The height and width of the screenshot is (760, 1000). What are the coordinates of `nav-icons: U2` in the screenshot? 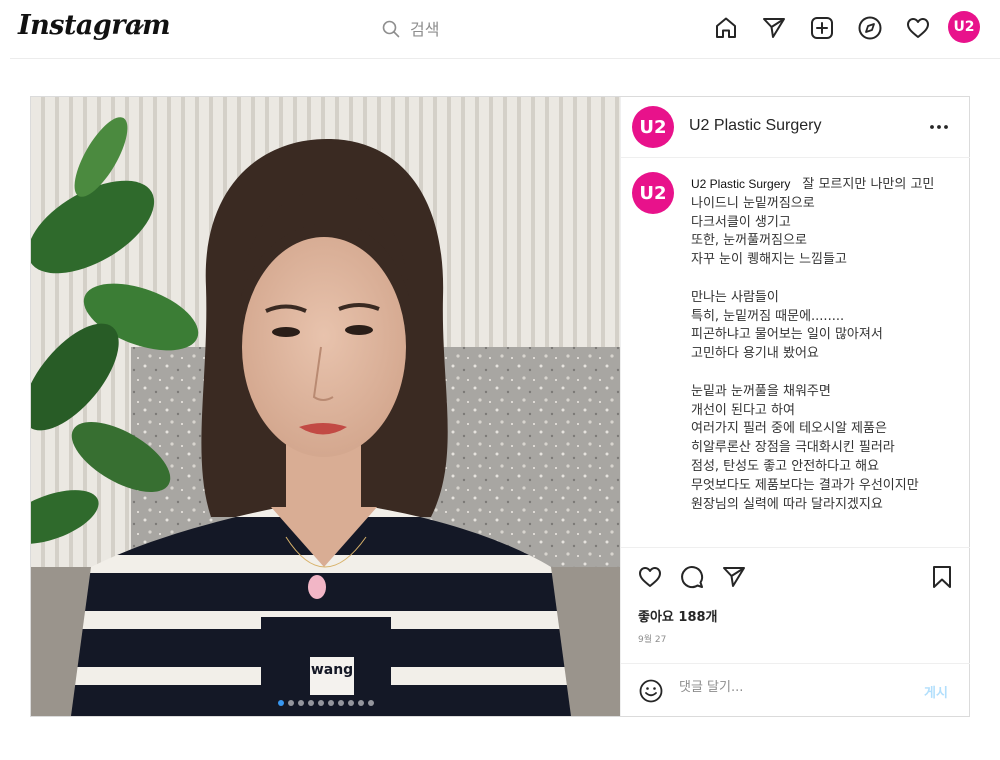 It's located at (846, 27).